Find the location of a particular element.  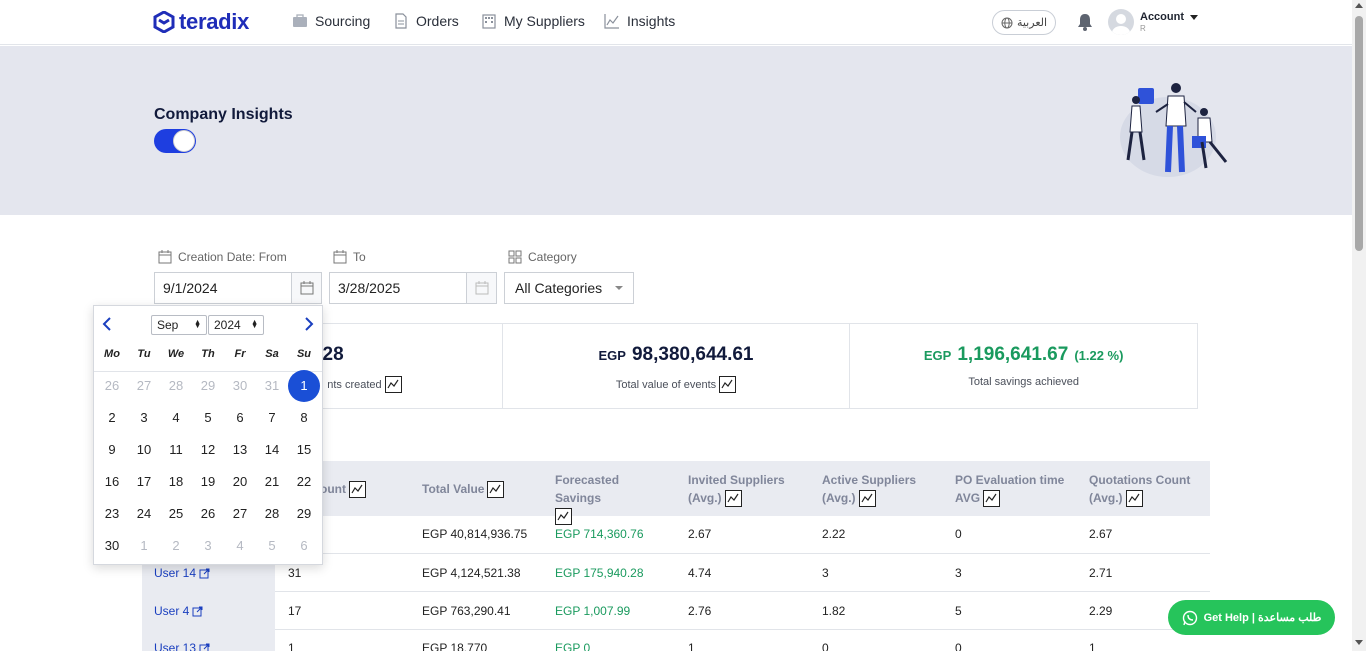

calendar-day: 9 is located at coordinates (112, 450).